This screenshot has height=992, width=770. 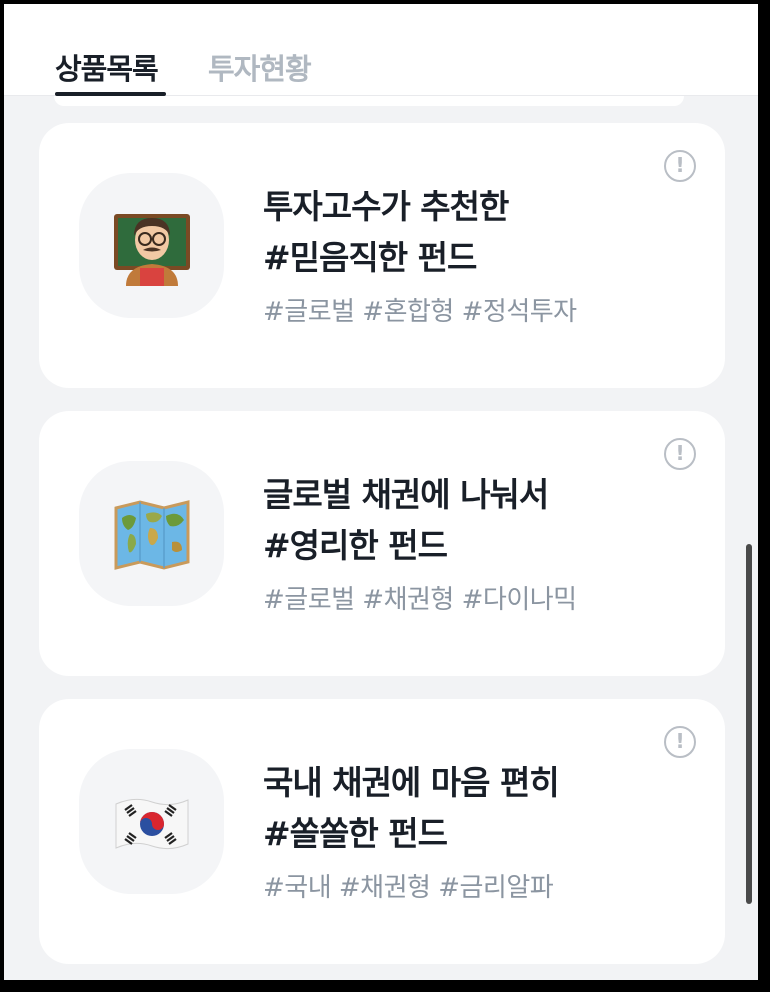 I want to click on tab-product-list: 상품목록, so click(x=107, y=67).